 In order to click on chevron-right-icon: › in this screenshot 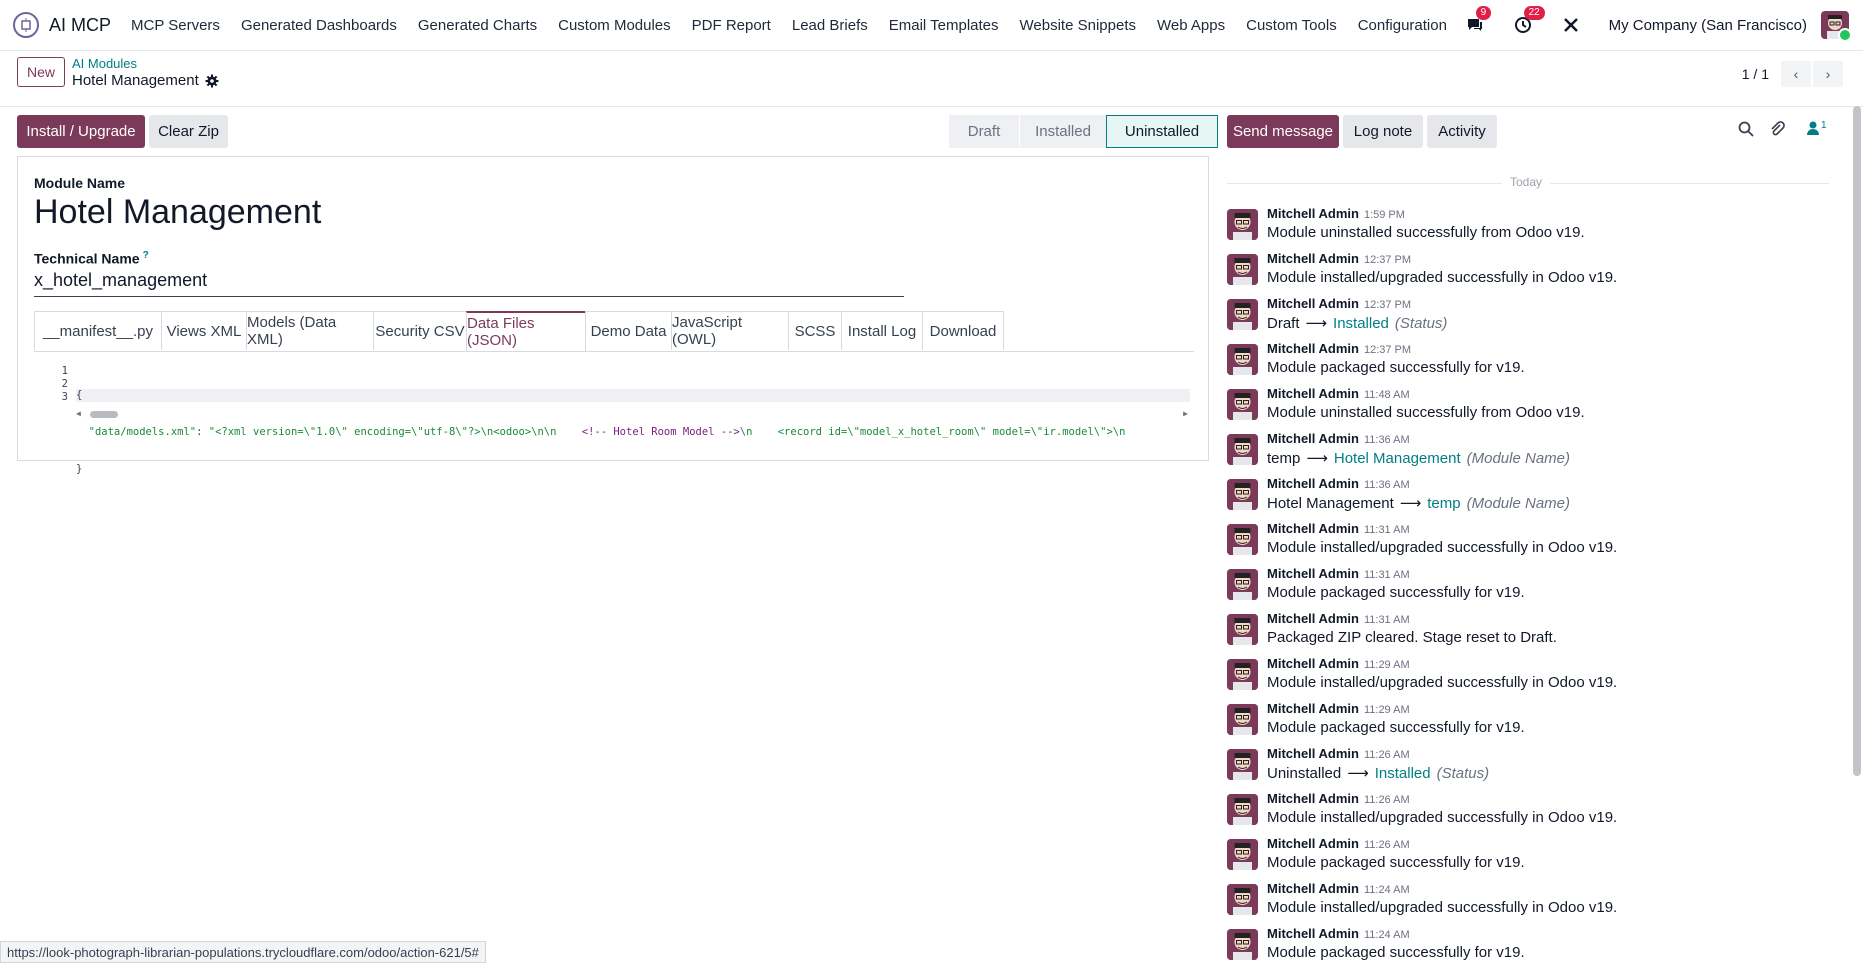, I will do `click(1828, 74)`.